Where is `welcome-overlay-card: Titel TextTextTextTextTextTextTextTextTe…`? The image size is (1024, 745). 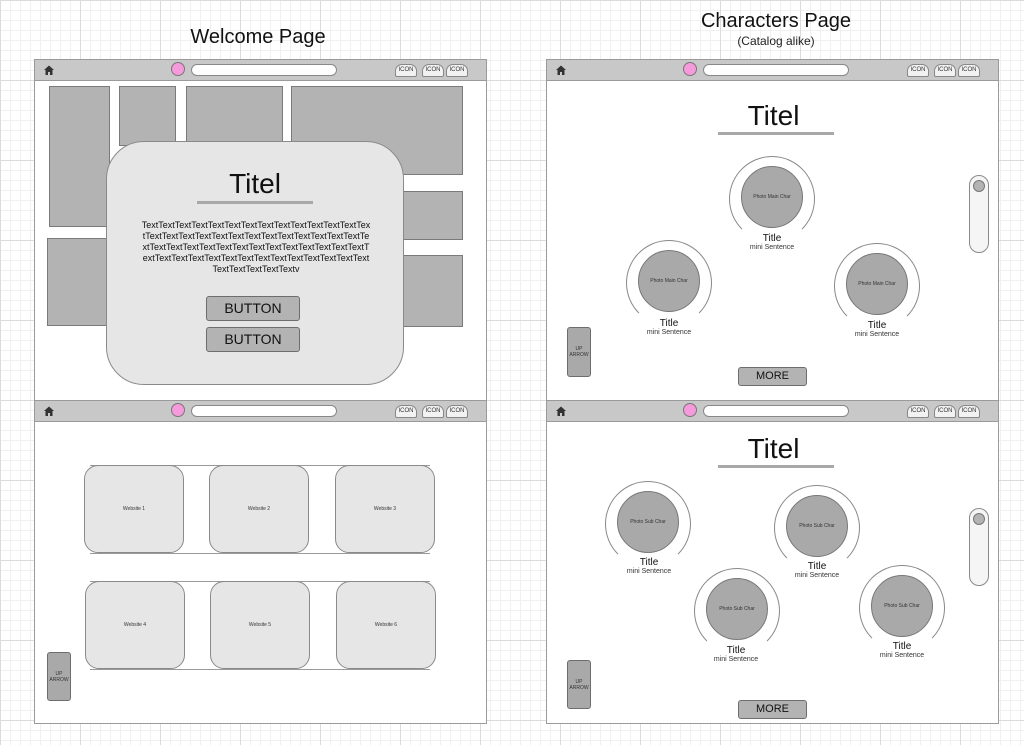
welcome-overlay-card: Titel TextTextTextTextTextTextTextTextTe… is located at coordinates (255, 263).